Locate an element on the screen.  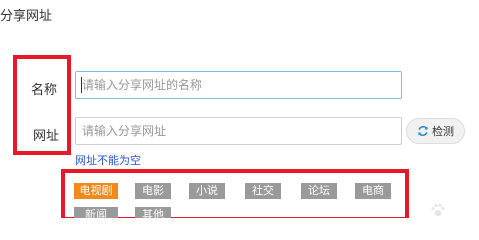
paw-watermark-icon is located at coordinates (438, 210).